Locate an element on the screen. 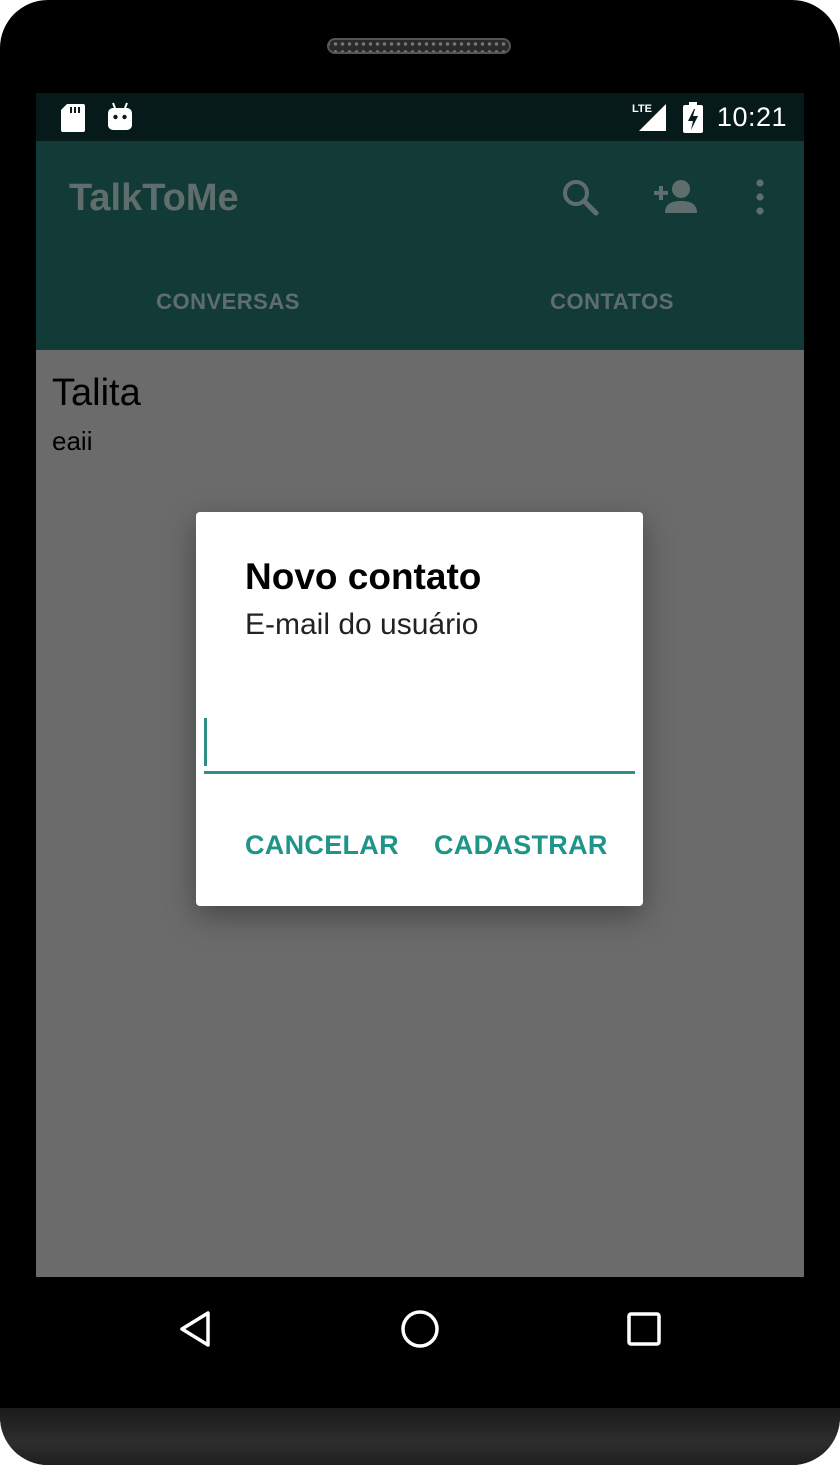  back-icon is located at coordinates (195, 1329).